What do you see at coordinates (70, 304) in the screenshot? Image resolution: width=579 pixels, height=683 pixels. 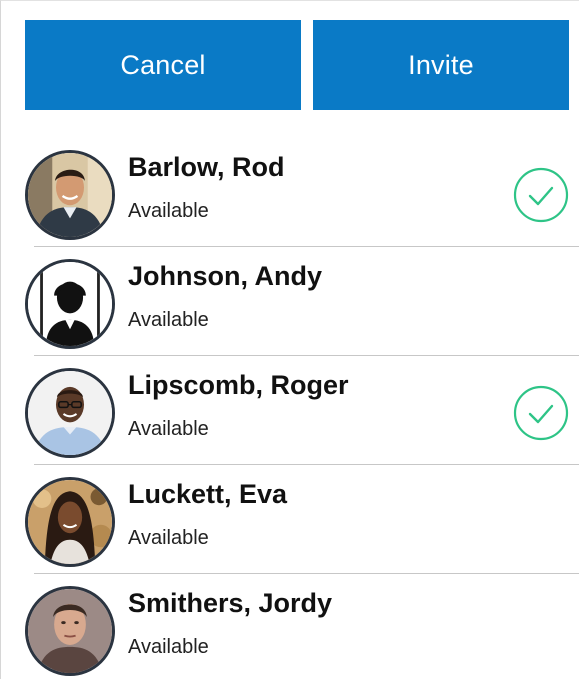 I see `default-person-silhouette-icon` at bounding box center [70, 304].